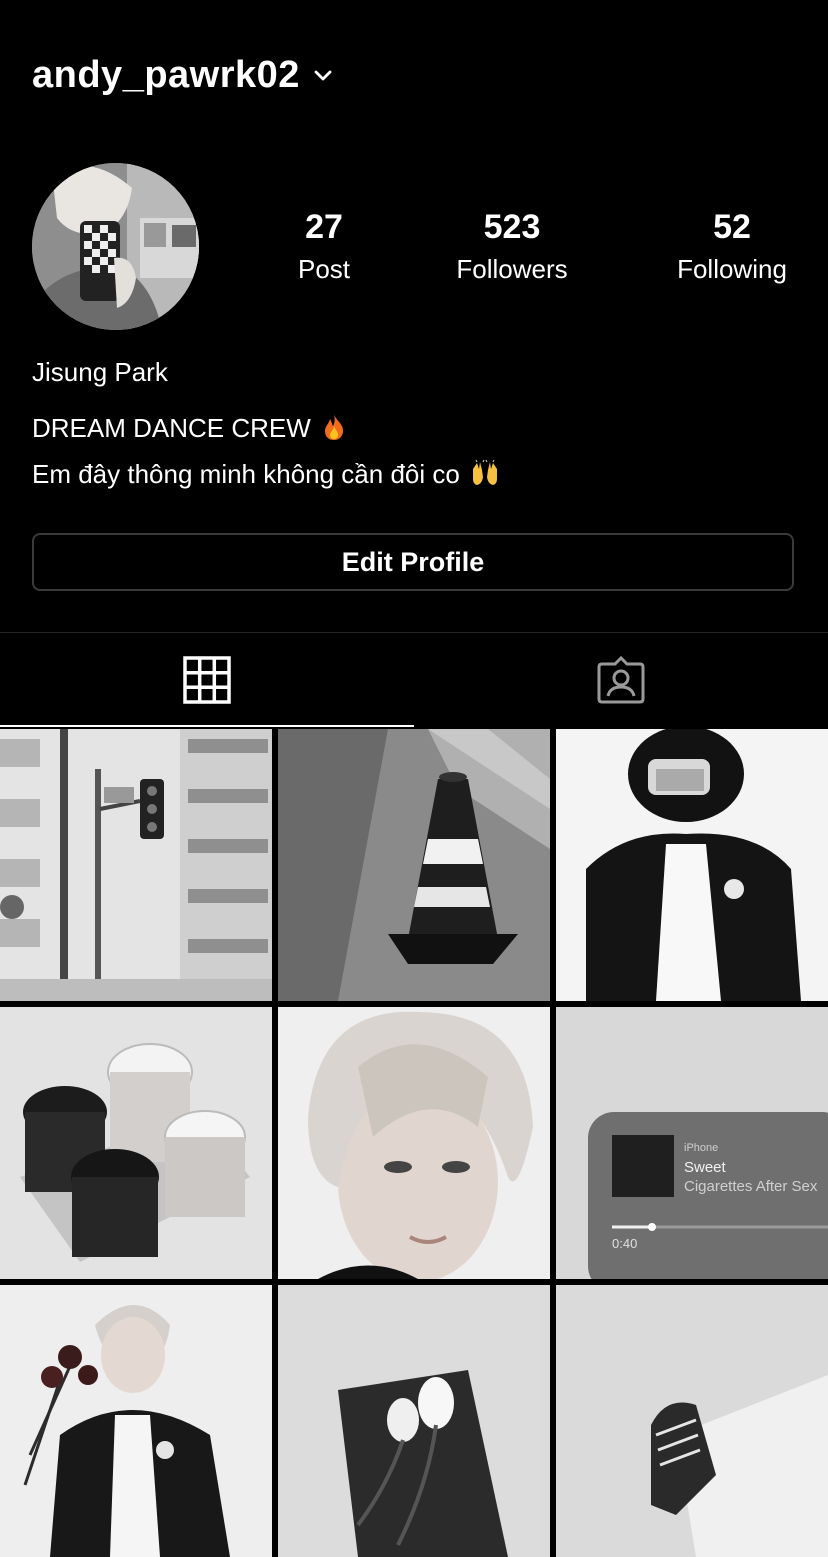 This screenshot has height=1557, width=828. I want to click on grid-icon, so click(207, 680).